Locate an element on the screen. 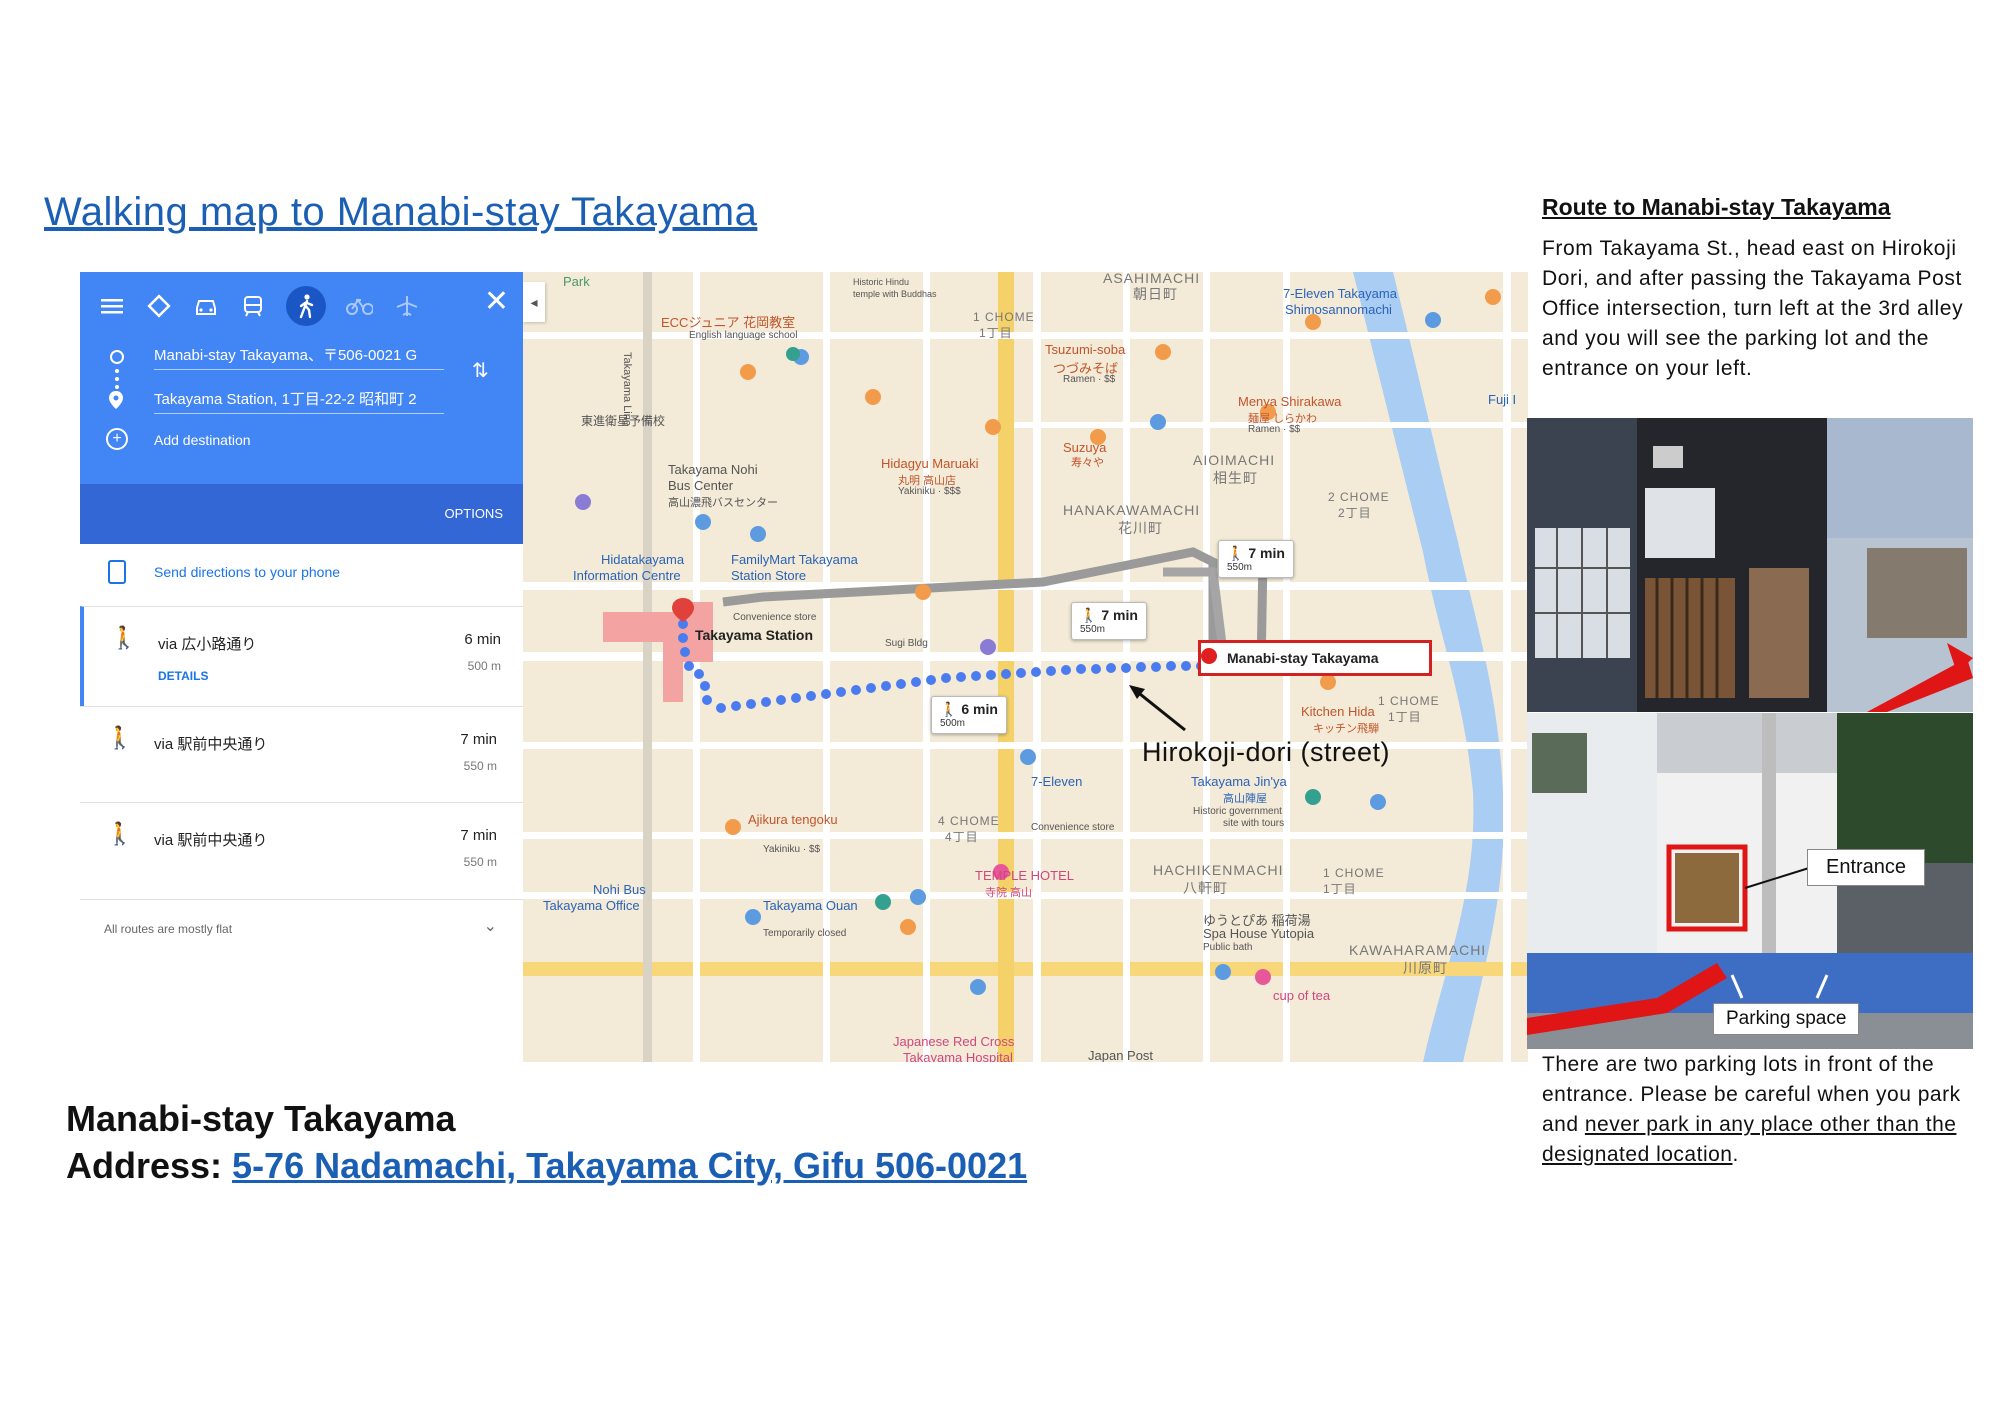  map-label-chome1b: 1 CHOME is located at coordinates (1409, 701).